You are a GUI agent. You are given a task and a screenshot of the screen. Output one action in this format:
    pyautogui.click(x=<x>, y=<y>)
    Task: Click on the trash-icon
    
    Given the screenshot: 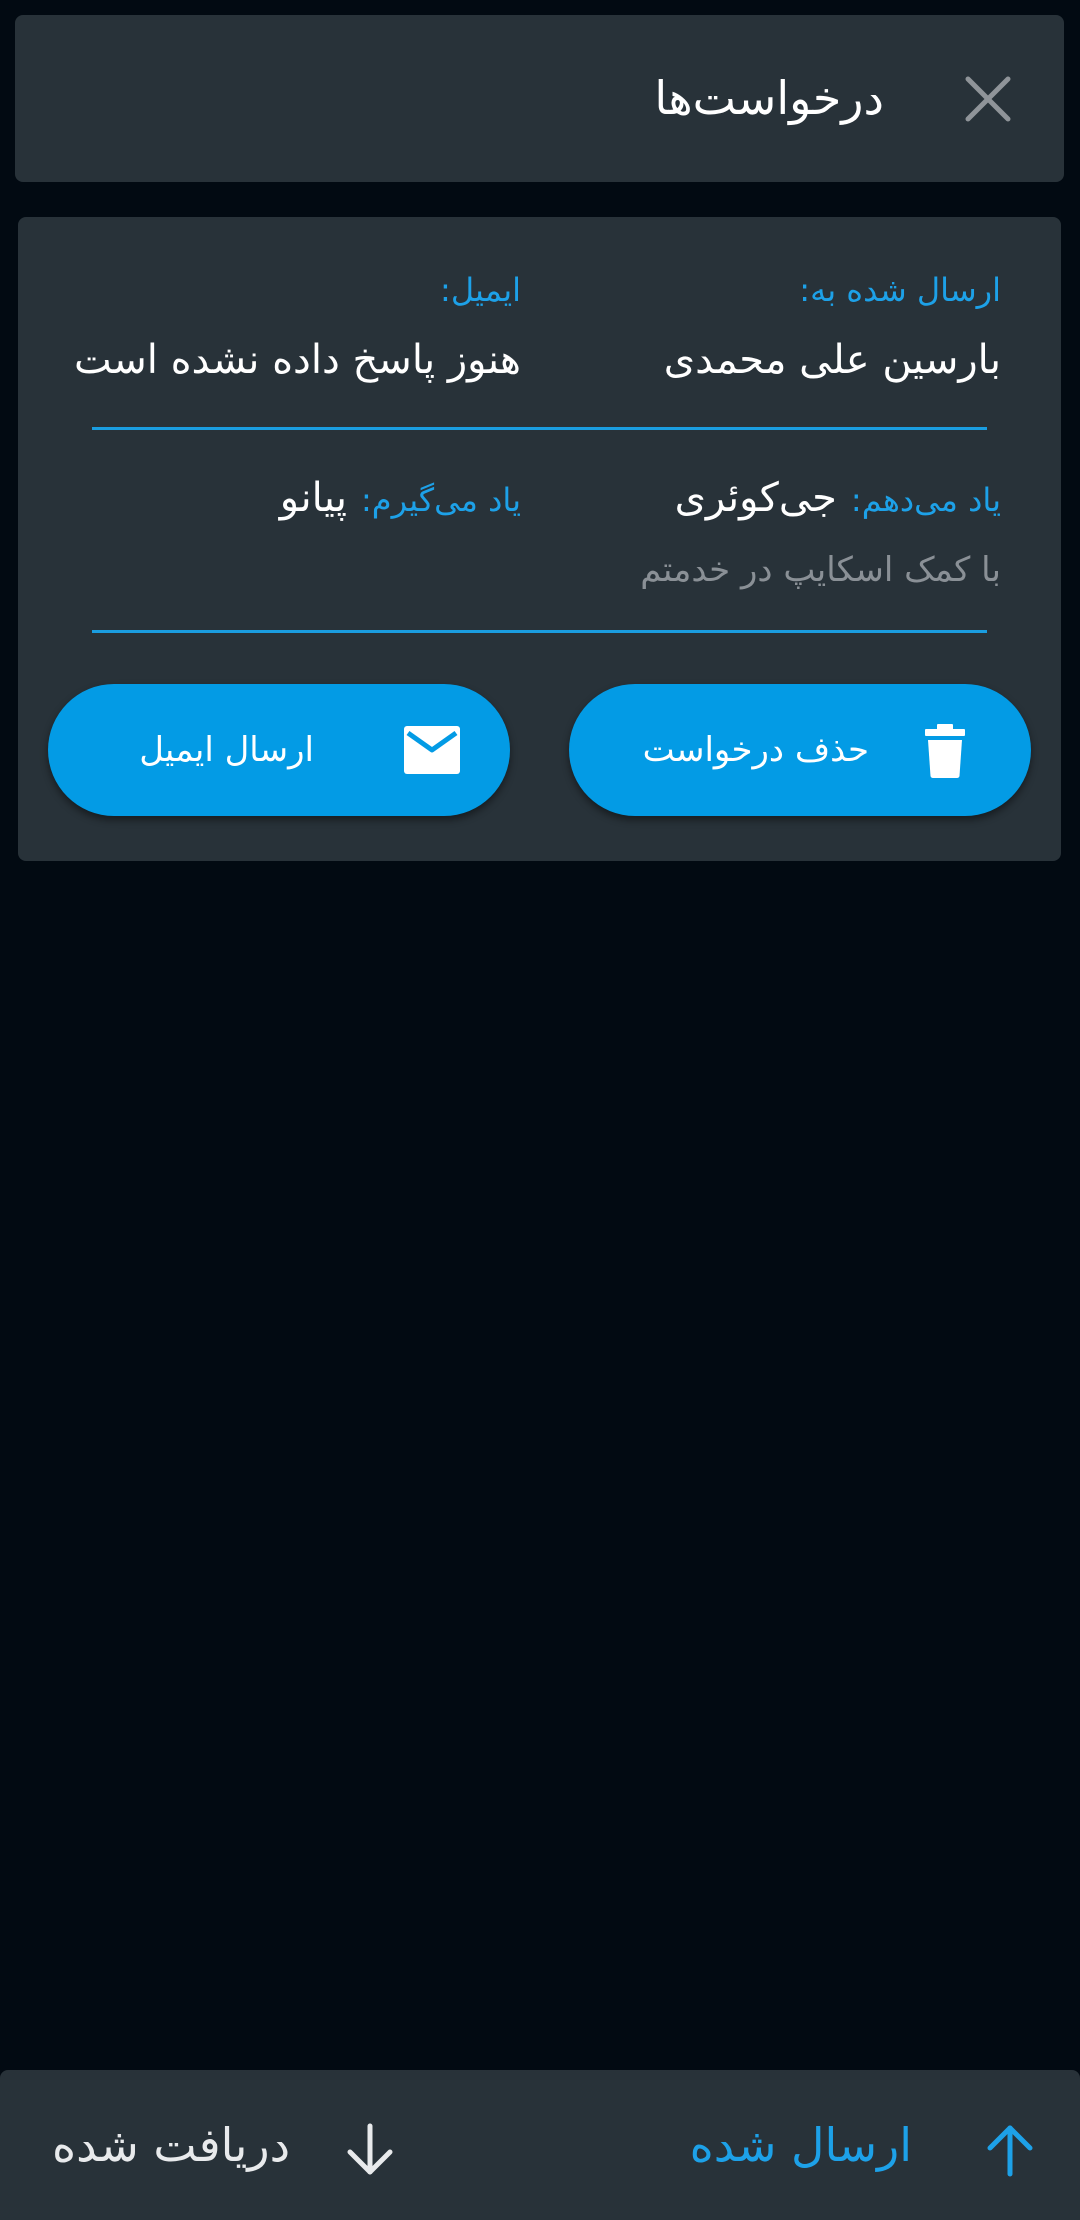 What is the action you would take?
    pyautogui.click(x=945, y=750)
    